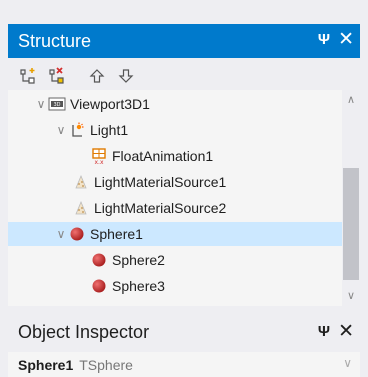 Image resolution: width=368 pixels, height=377 pixels. What do you see at coordinates (184, 76) in the screenshot?
I see `structure-toolbar` at bounding box center [184, 76].